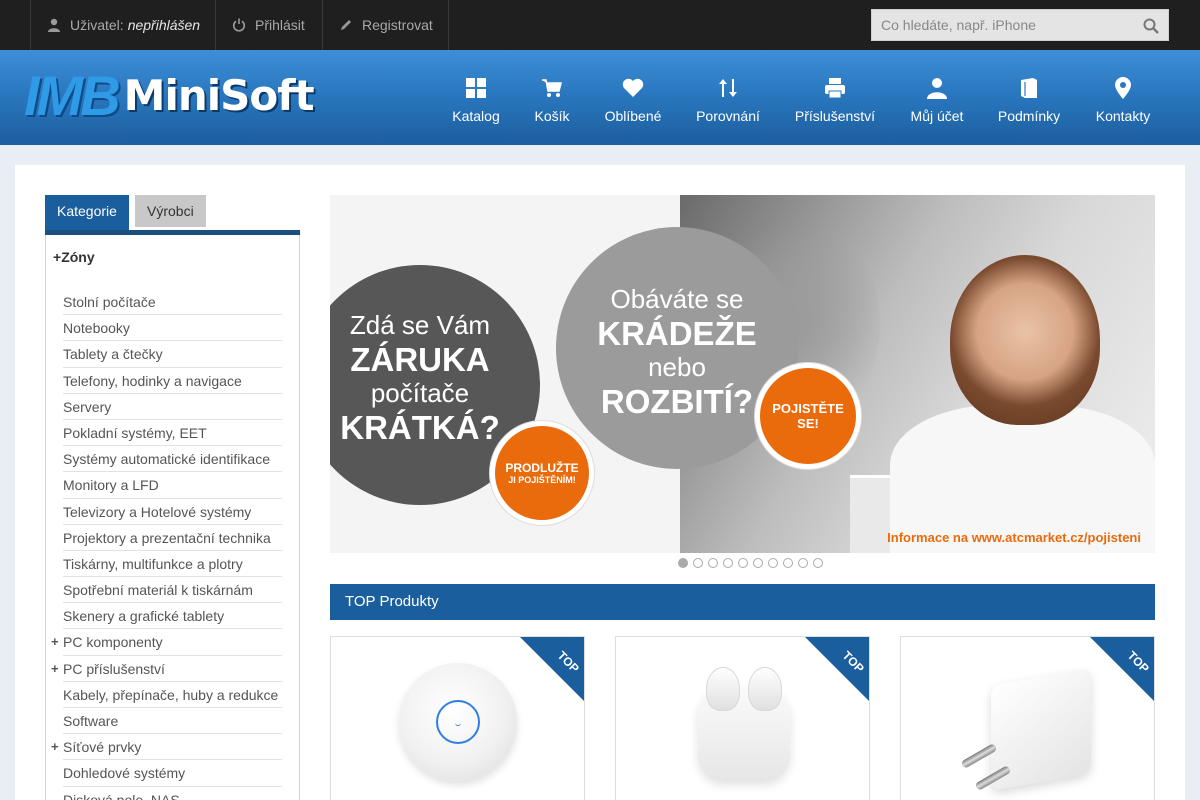 The image size is (1200, 800). I want to click on sidebar-item-label: Tiskárny, multifunkce a plotry, so click(153, 563).